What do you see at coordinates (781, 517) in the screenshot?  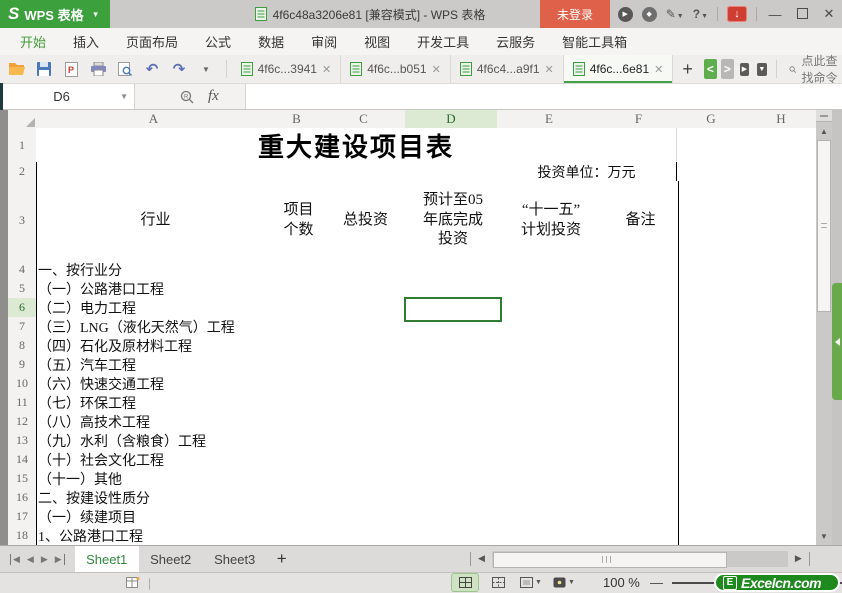 I see `cell-H17` at bounding box center [781, 517].